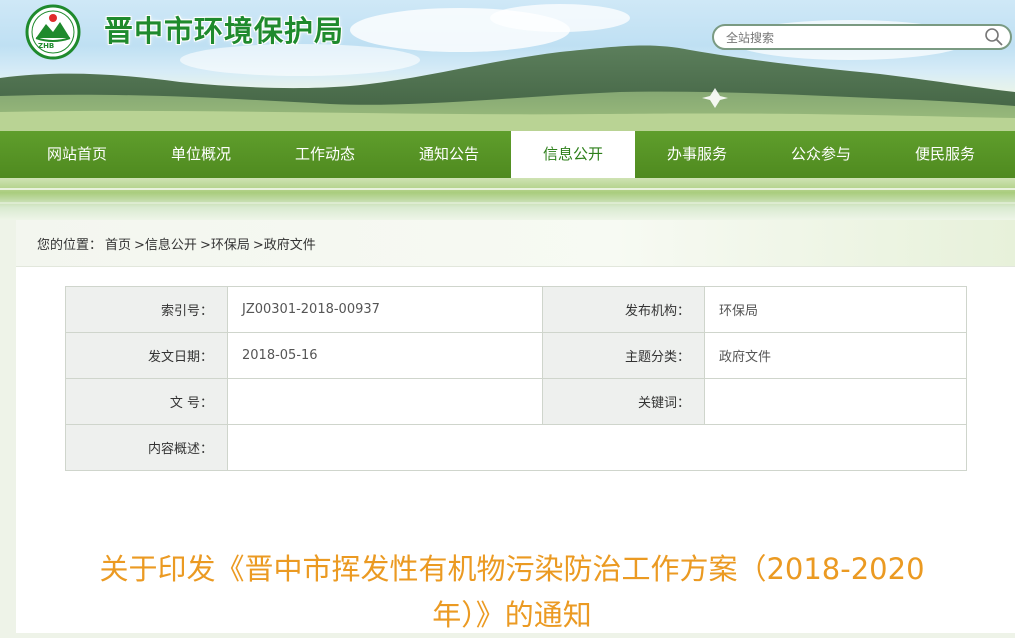 This screenshot has width=1015, height=638. Describe the element at coordinates (945, 154) in the screenshot. I see `nav-item-convenience: 便民服务` at that location.